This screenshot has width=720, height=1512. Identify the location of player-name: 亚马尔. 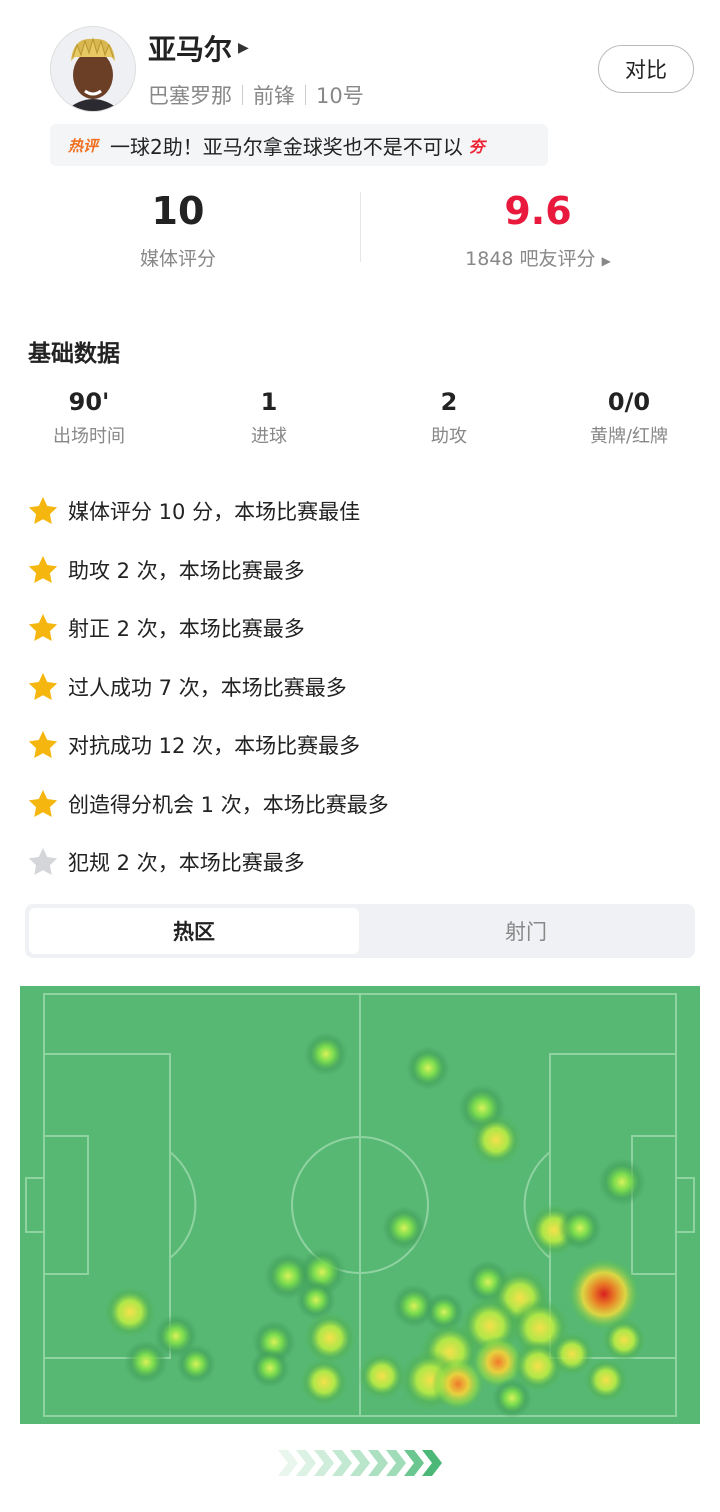
(190, 49).